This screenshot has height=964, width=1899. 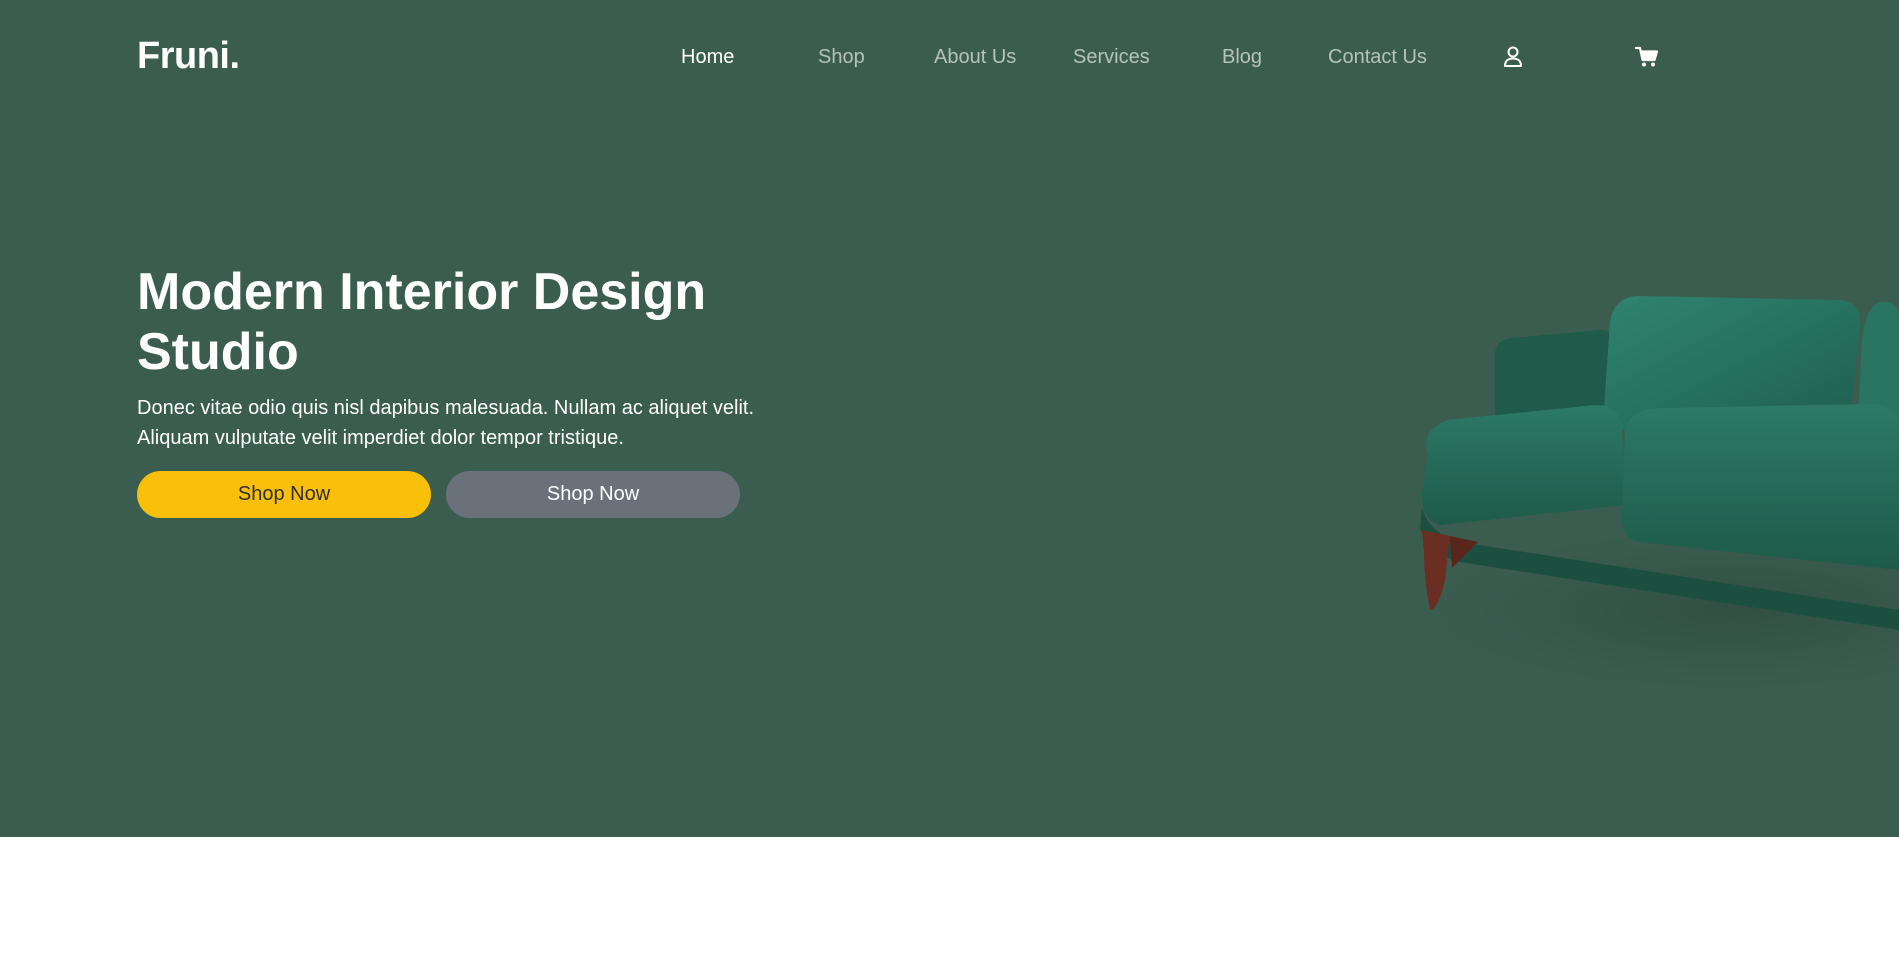 I want to click on user-icon, so click(x=1513, y=57).